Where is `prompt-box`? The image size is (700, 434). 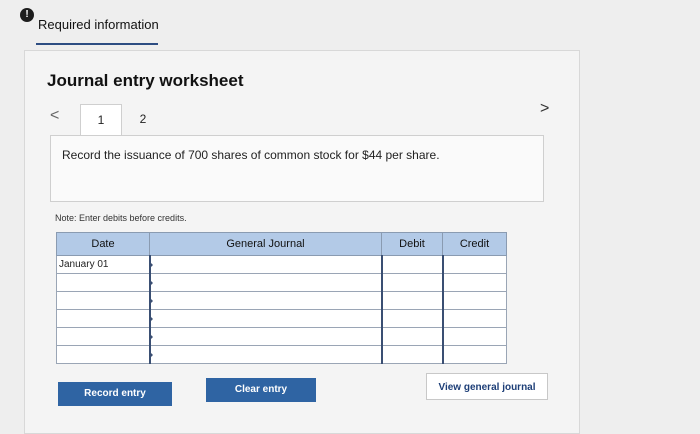 prompt-box is located at coordinates (297, 168).